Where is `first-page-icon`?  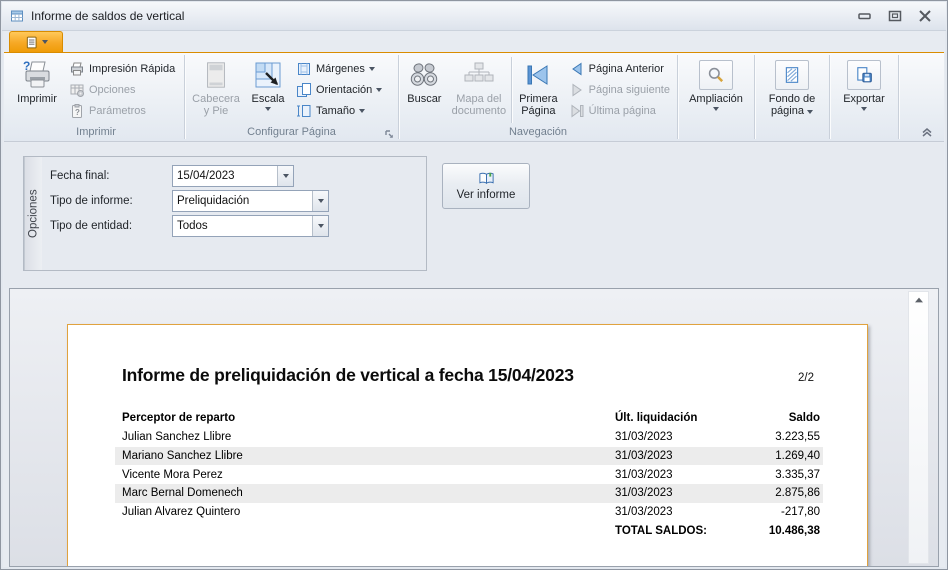
first-page-icon is located at coordinates (538, 74).